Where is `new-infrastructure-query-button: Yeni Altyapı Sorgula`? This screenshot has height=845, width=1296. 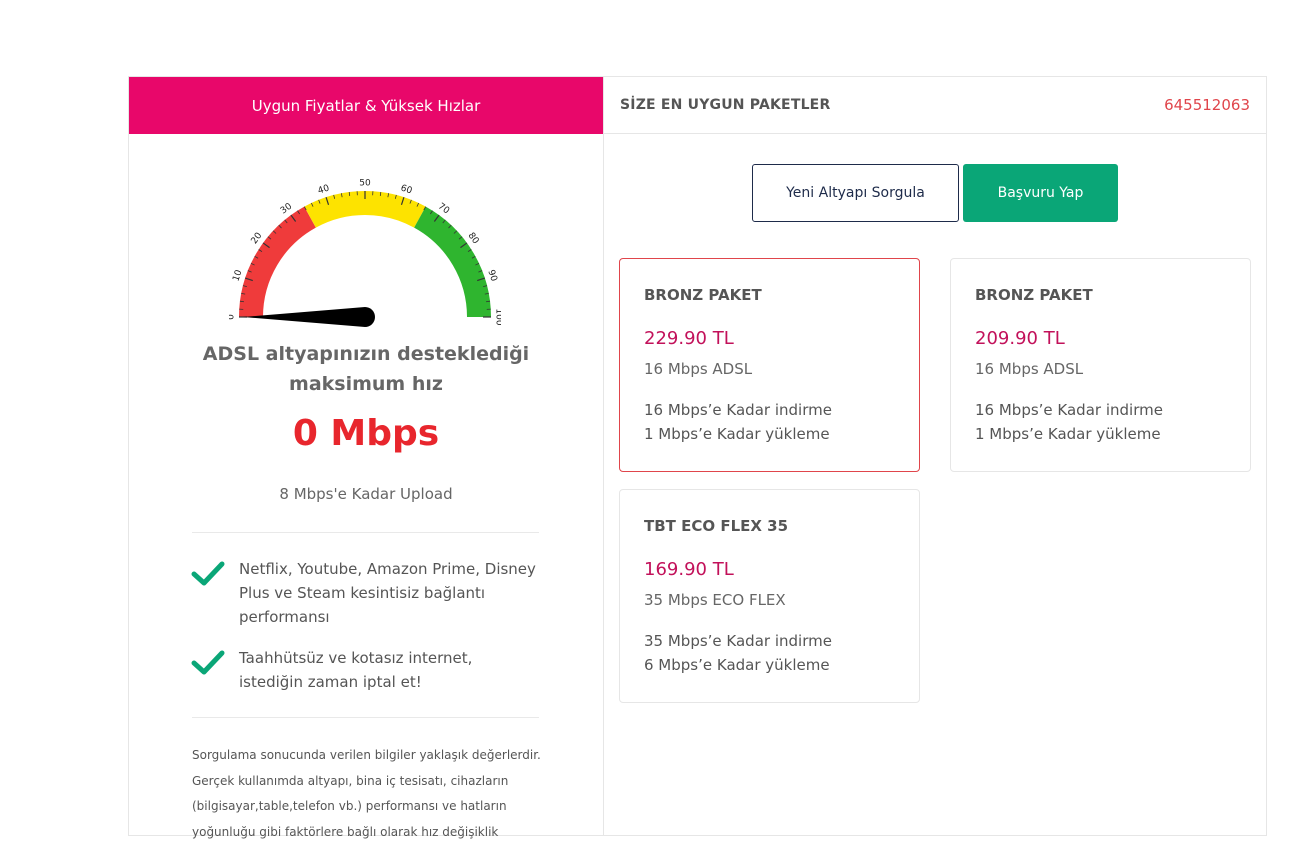
new-infrastructure-query-button: Yeni Altyapı Sorgula is located at coordinates (855, 193).